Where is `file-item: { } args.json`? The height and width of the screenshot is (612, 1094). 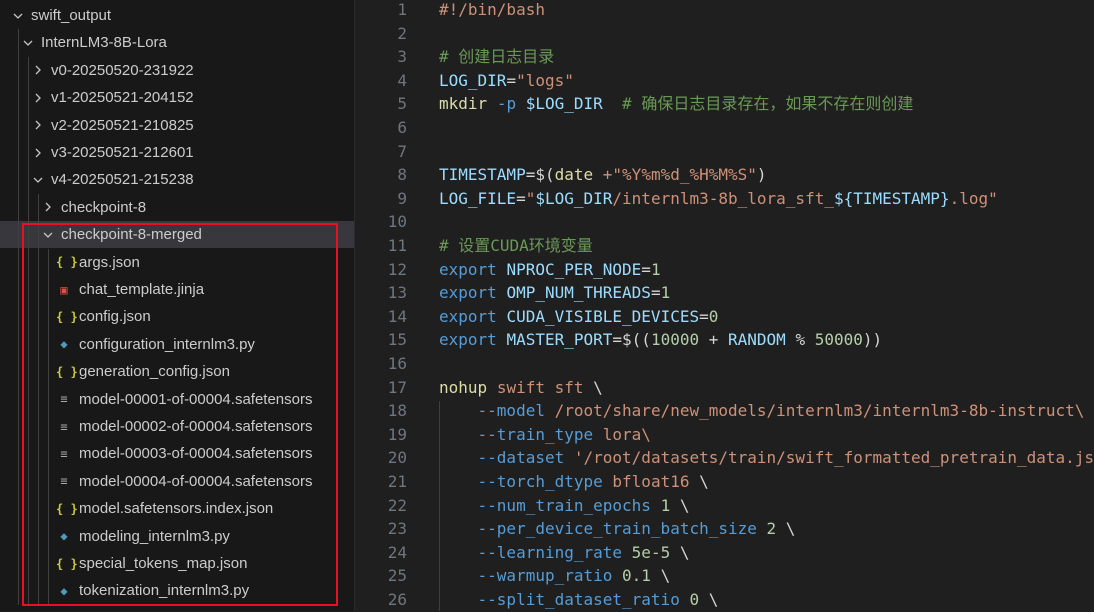 file-item: { } args.json is located at coordinates (203, 262).